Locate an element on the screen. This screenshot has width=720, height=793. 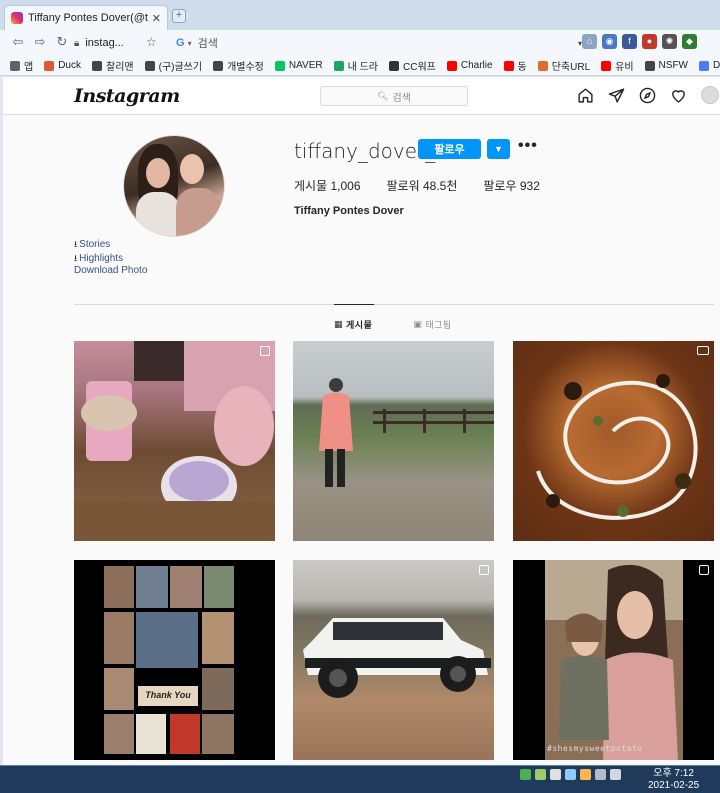
bookmark-label: 내 드라 is located at coordinates (362, 67).